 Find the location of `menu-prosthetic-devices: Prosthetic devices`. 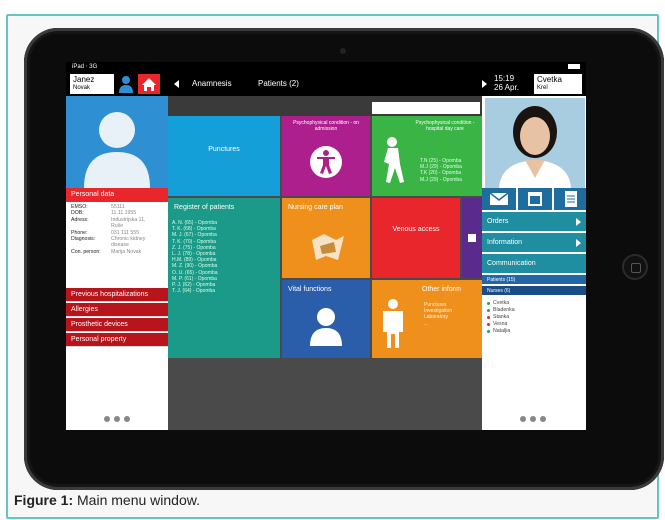

menu-prosthetic-devices: Prosthetic devices is located at coordinates (117, 325).